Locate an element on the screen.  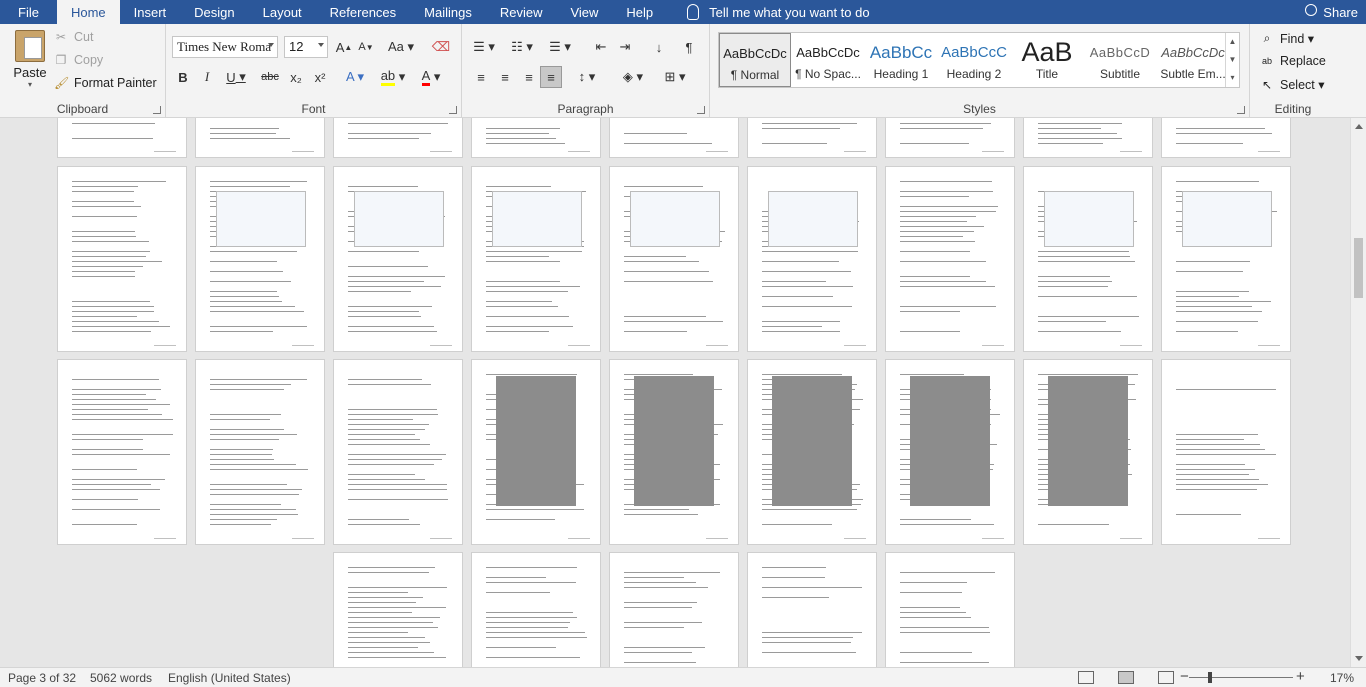
style-heading-2: AaBbCcC Heading 2 is located at coordinates (974, 60).